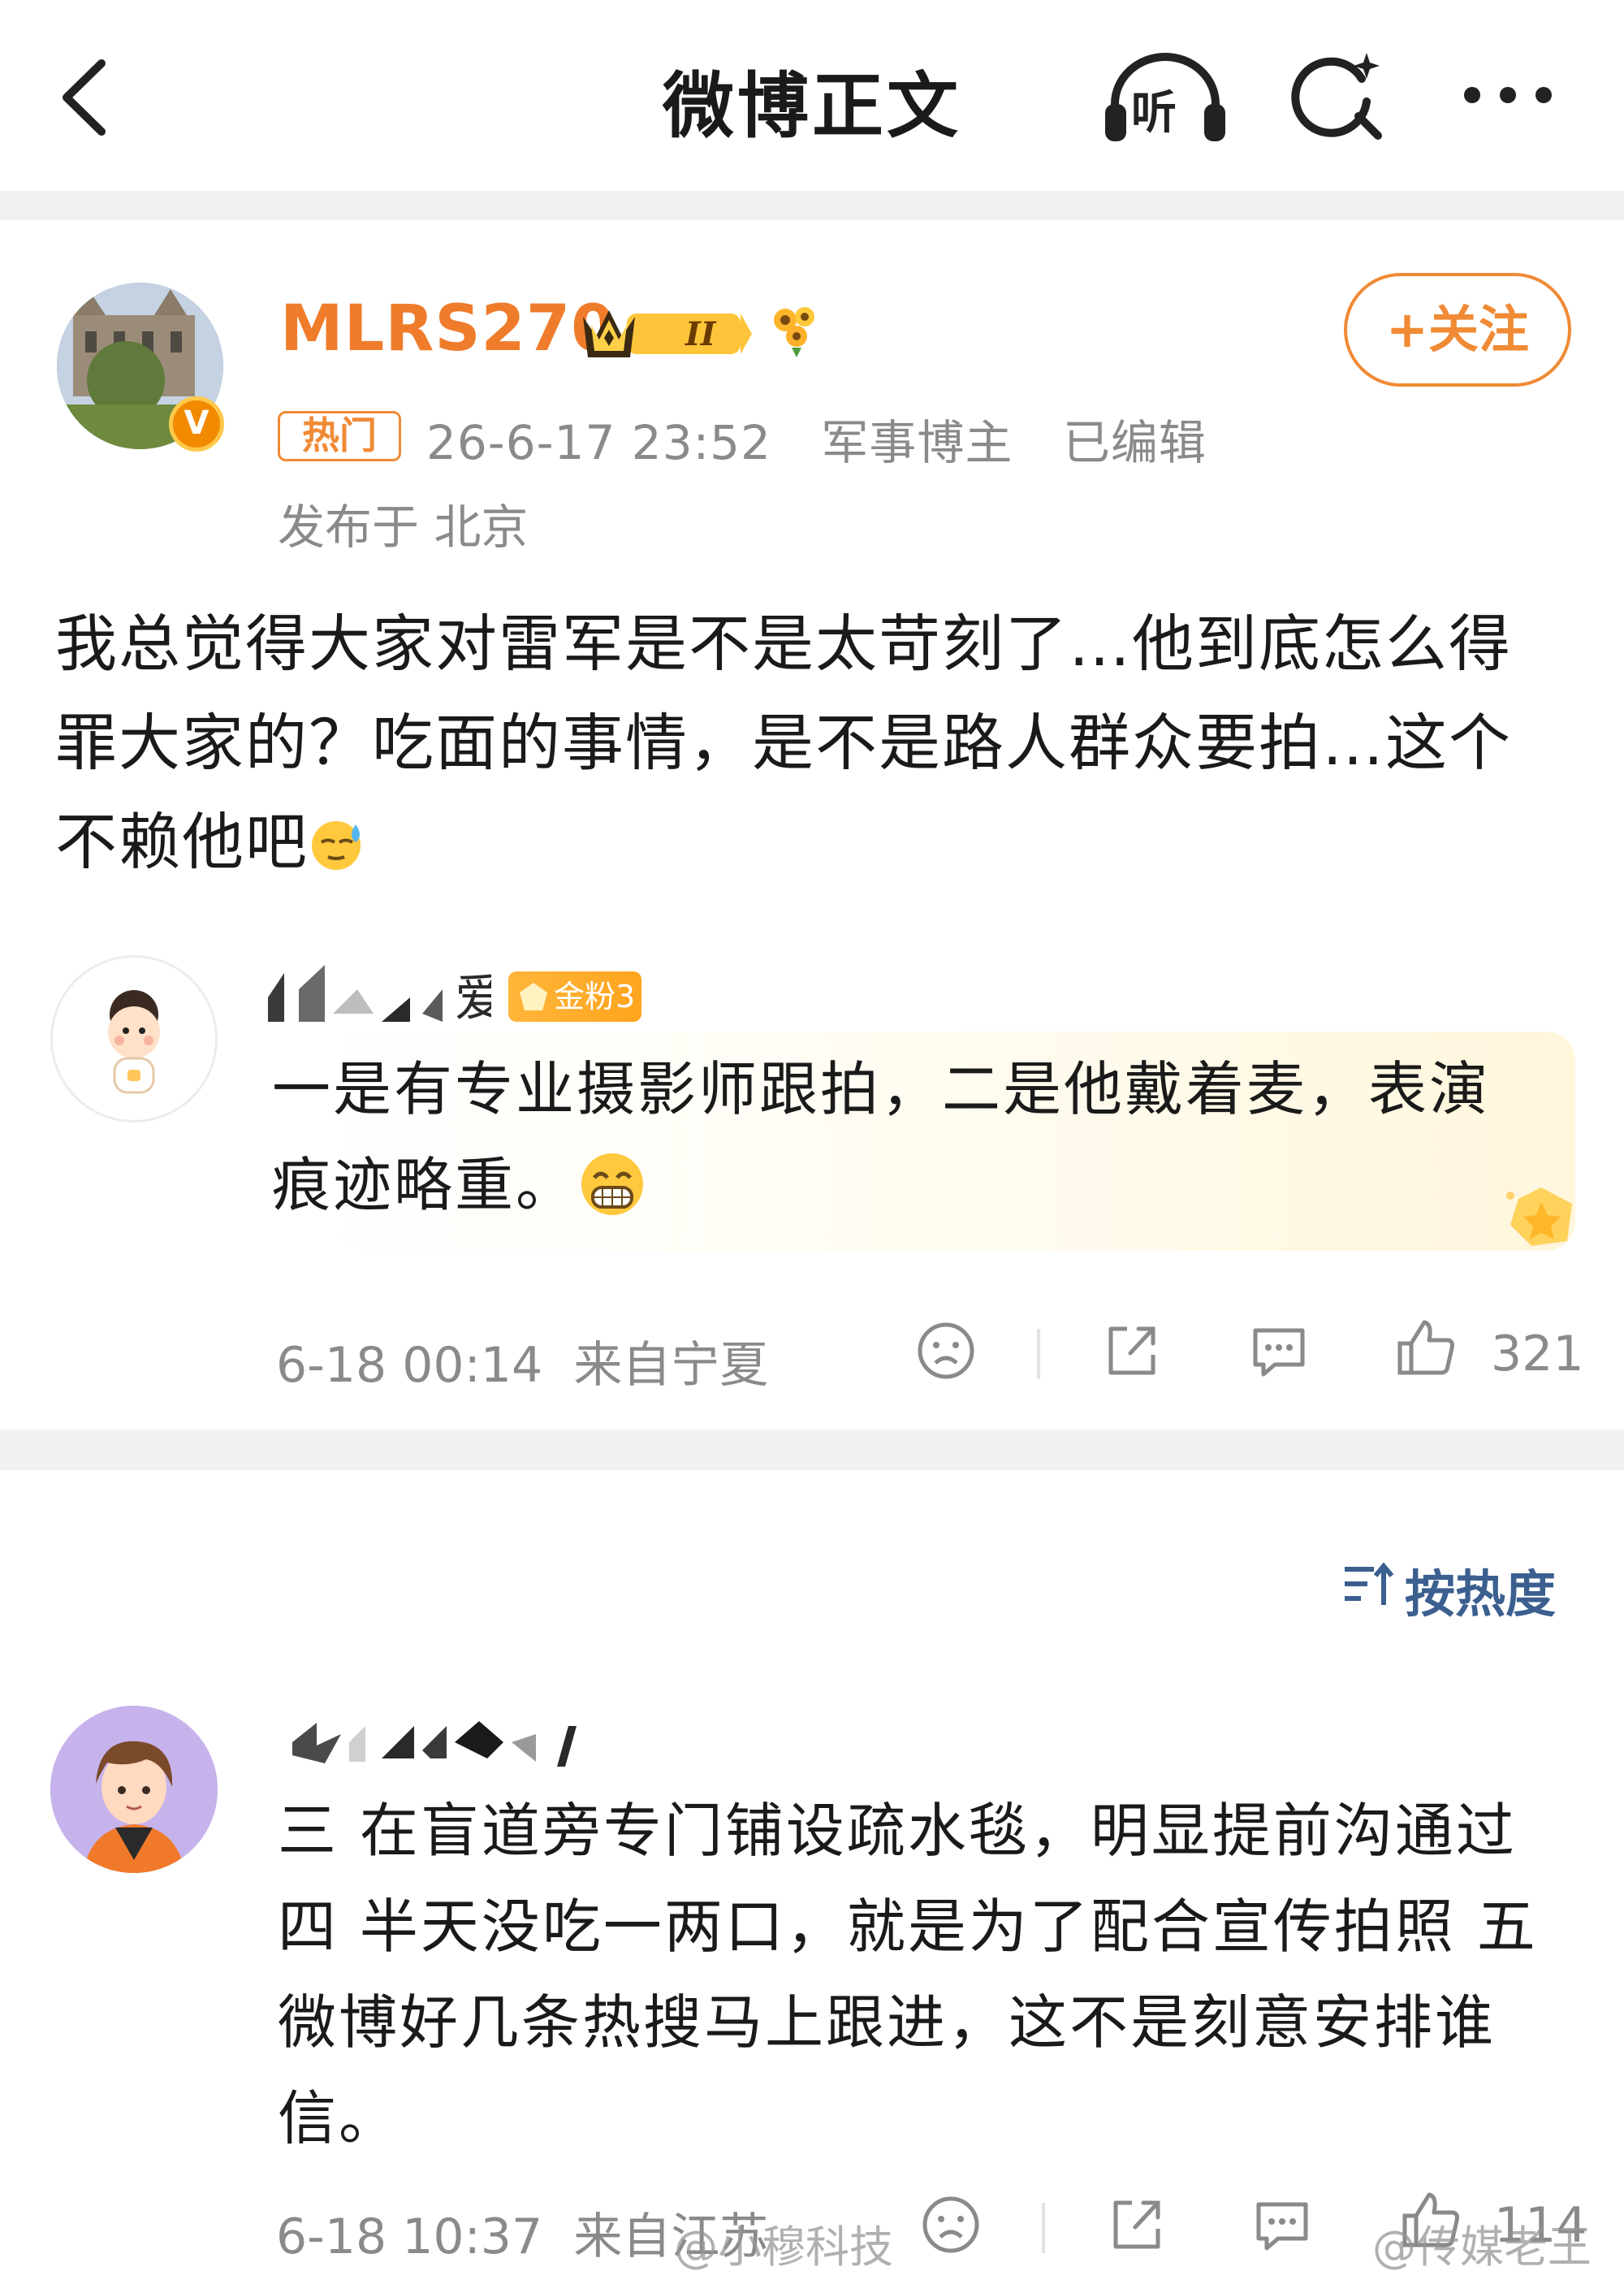 The width and height of the screenshot is (1624, 2284). I want to click on action-divider, so click(1039, 1354).